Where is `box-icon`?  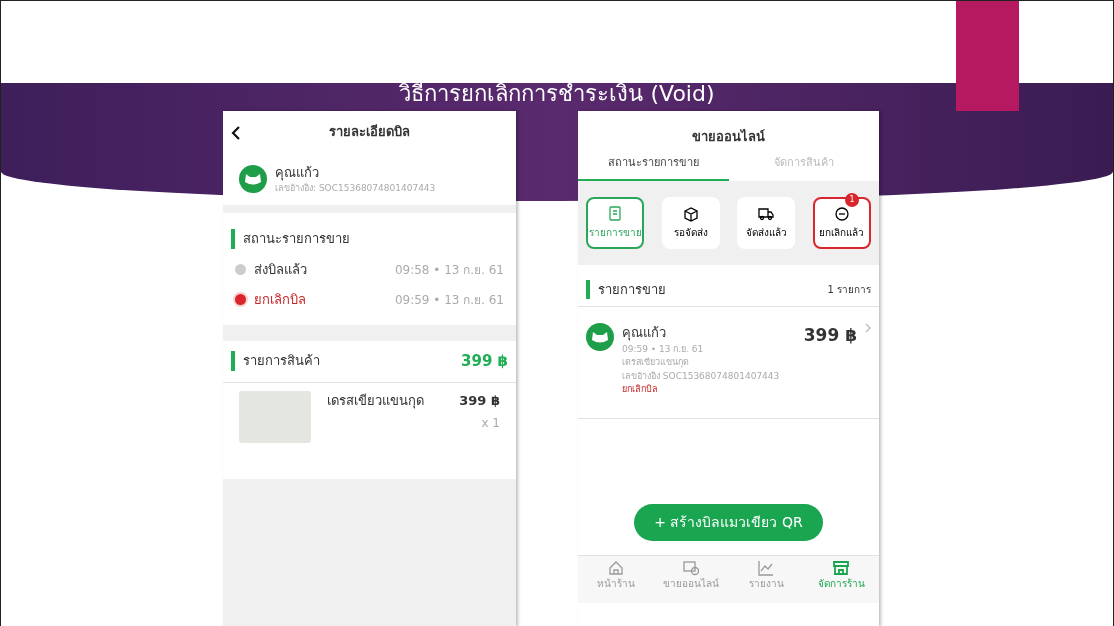
box-icon is located at coordinates (690, 214).